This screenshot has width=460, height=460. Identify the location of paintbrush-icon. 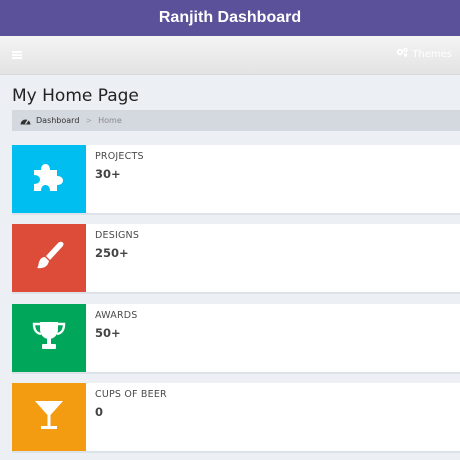
(49, 258).